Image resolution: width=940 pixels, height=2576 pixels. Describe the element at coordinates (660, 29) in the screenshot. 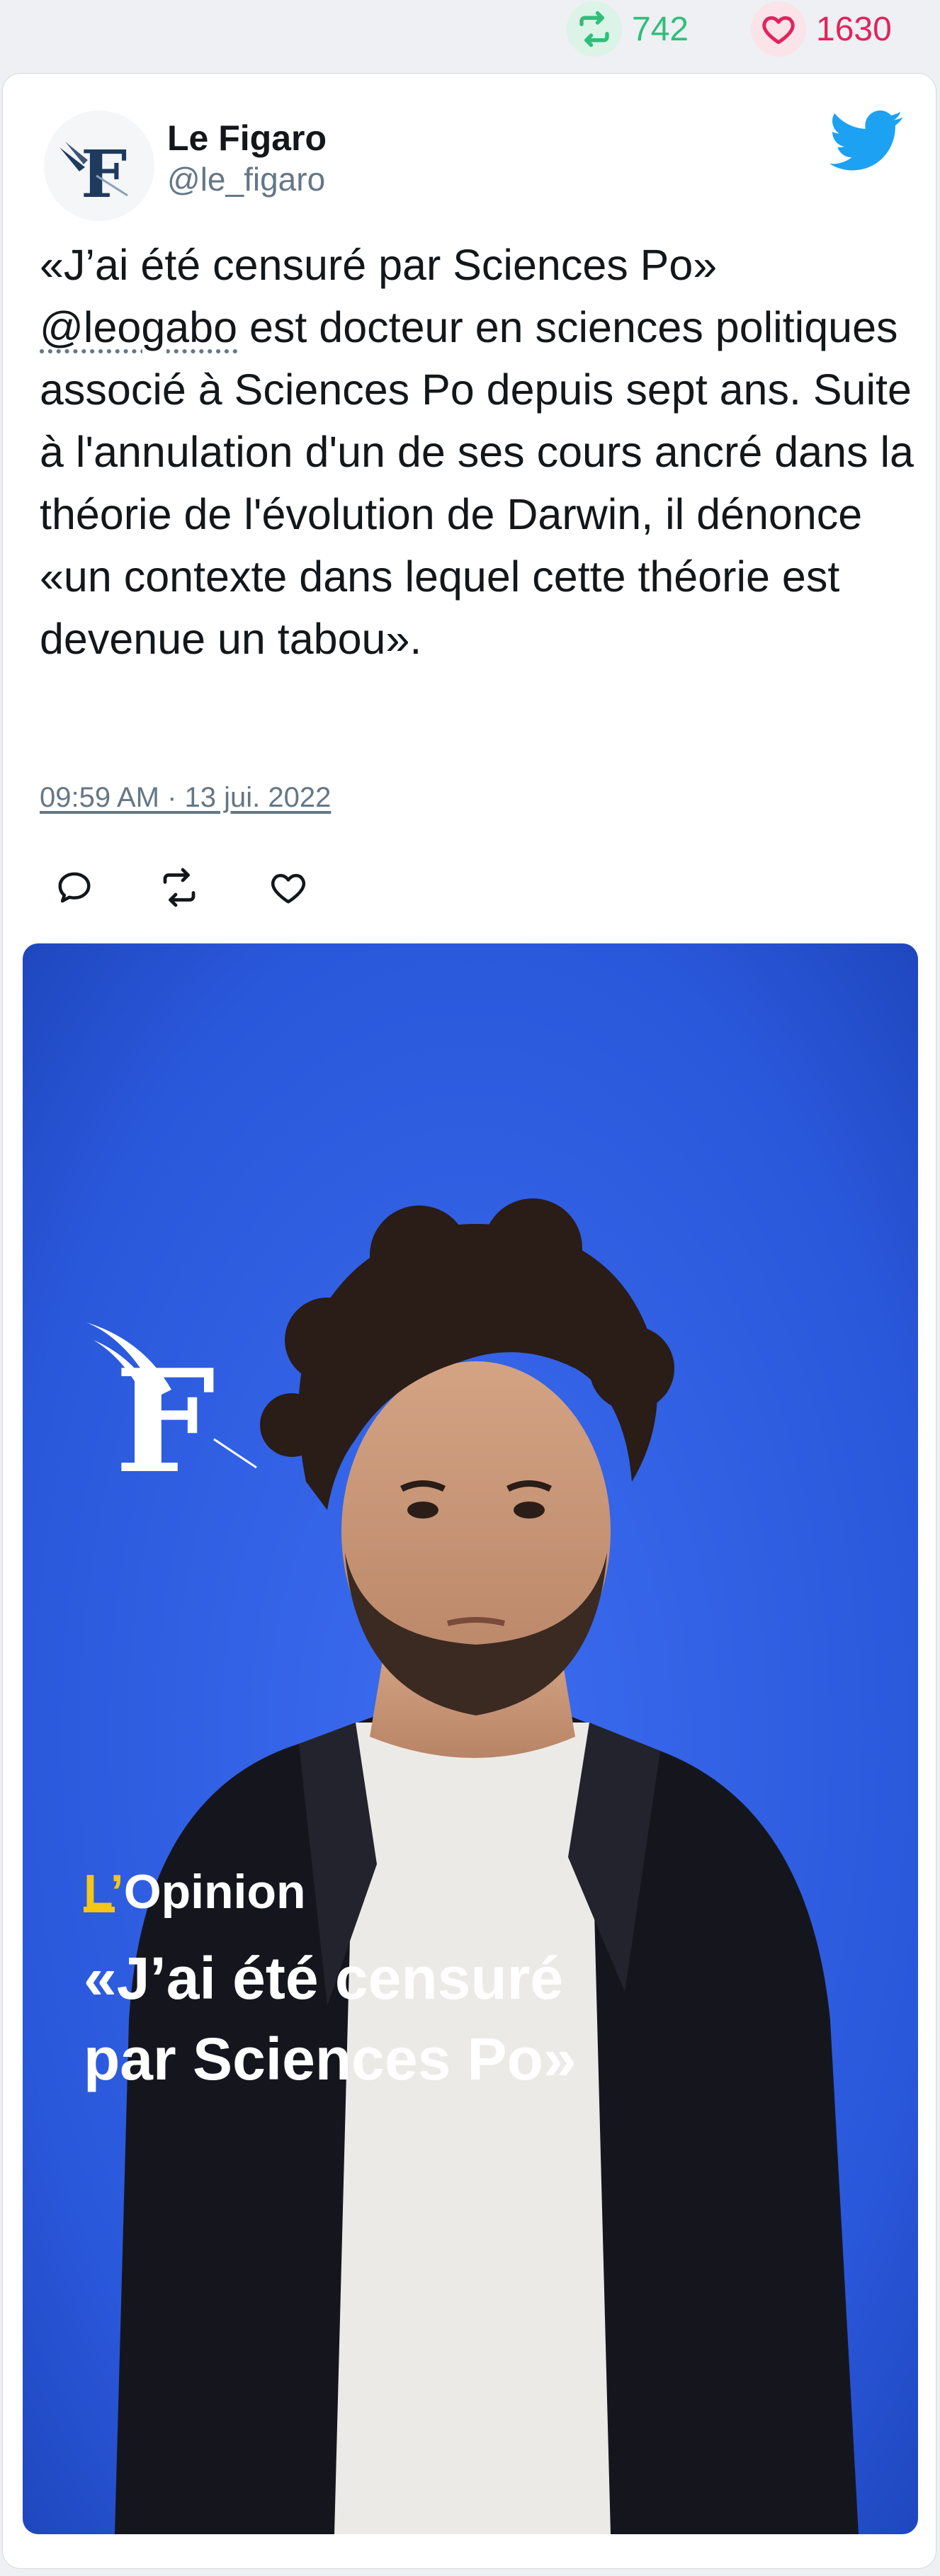

I see `retweet-count-value: 742` at that location.